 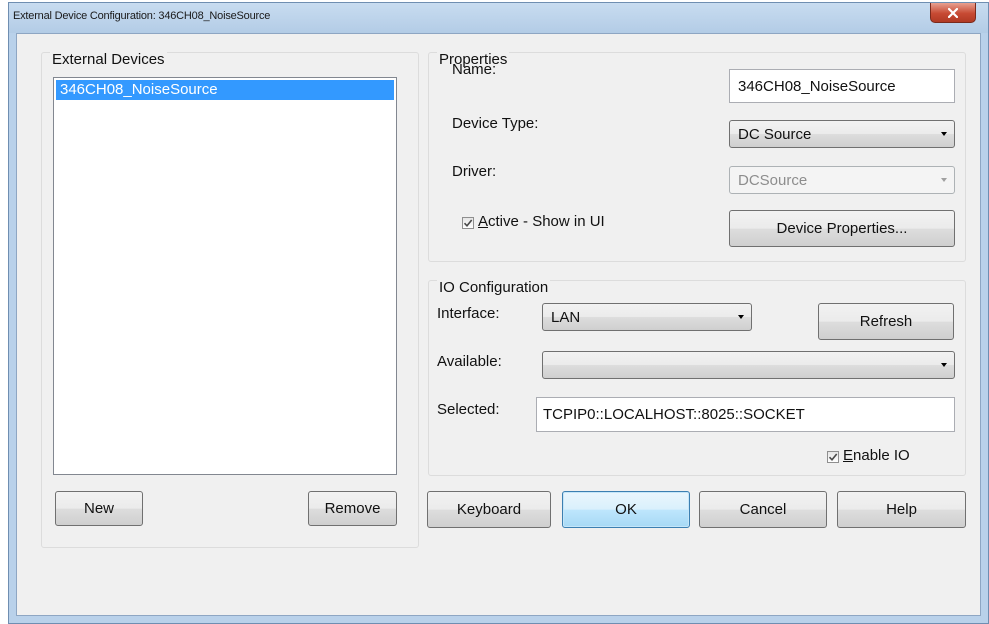 I want to click on name-label: Name:, so click(x=474, y=69).